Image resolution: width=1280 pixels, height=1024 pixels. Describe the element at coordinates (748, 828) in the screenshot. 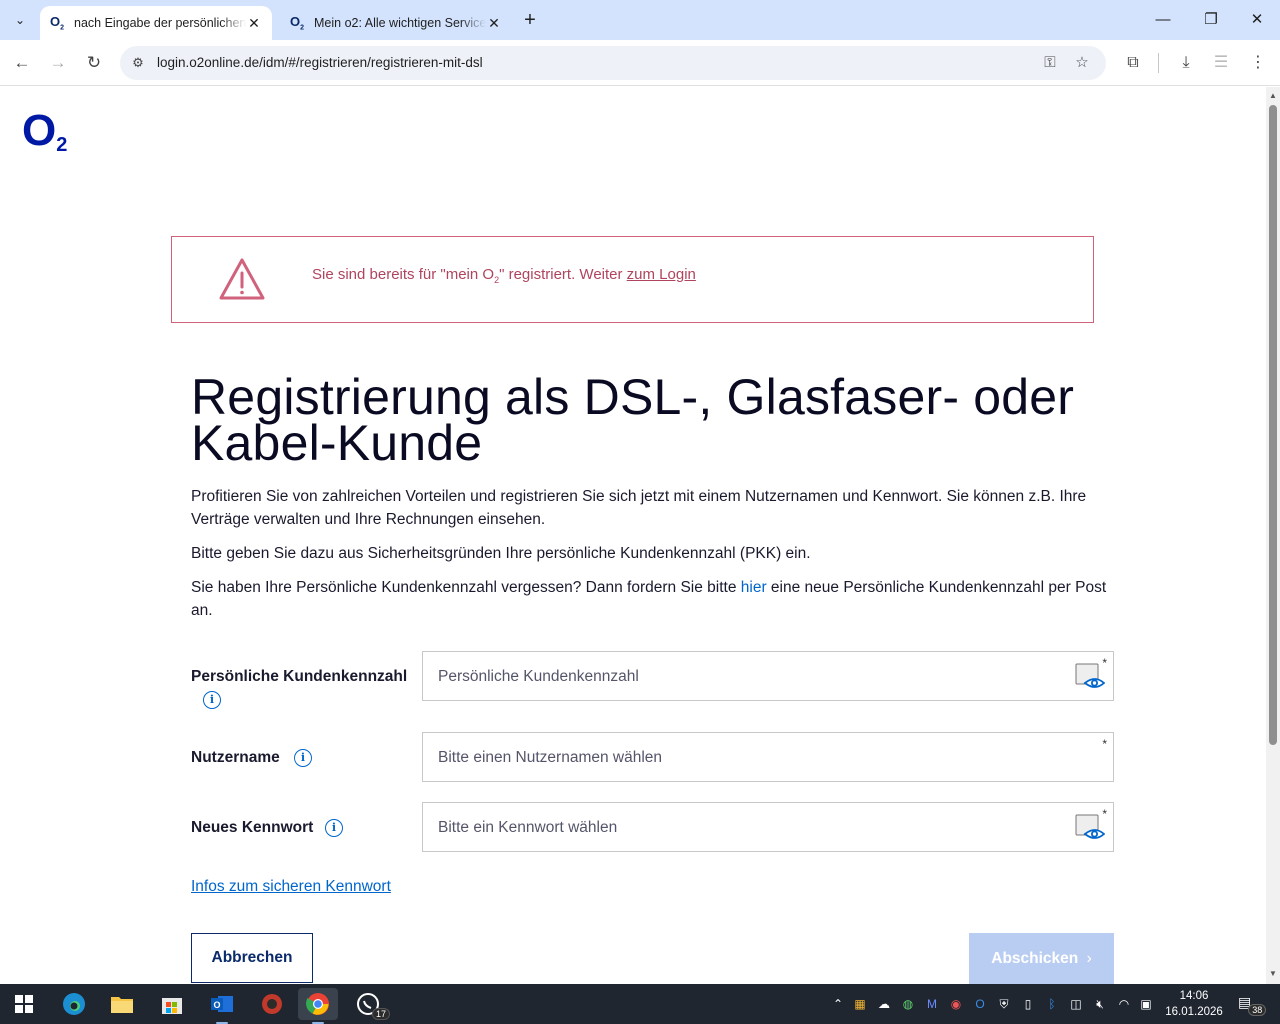

I see `password-input` at that location.